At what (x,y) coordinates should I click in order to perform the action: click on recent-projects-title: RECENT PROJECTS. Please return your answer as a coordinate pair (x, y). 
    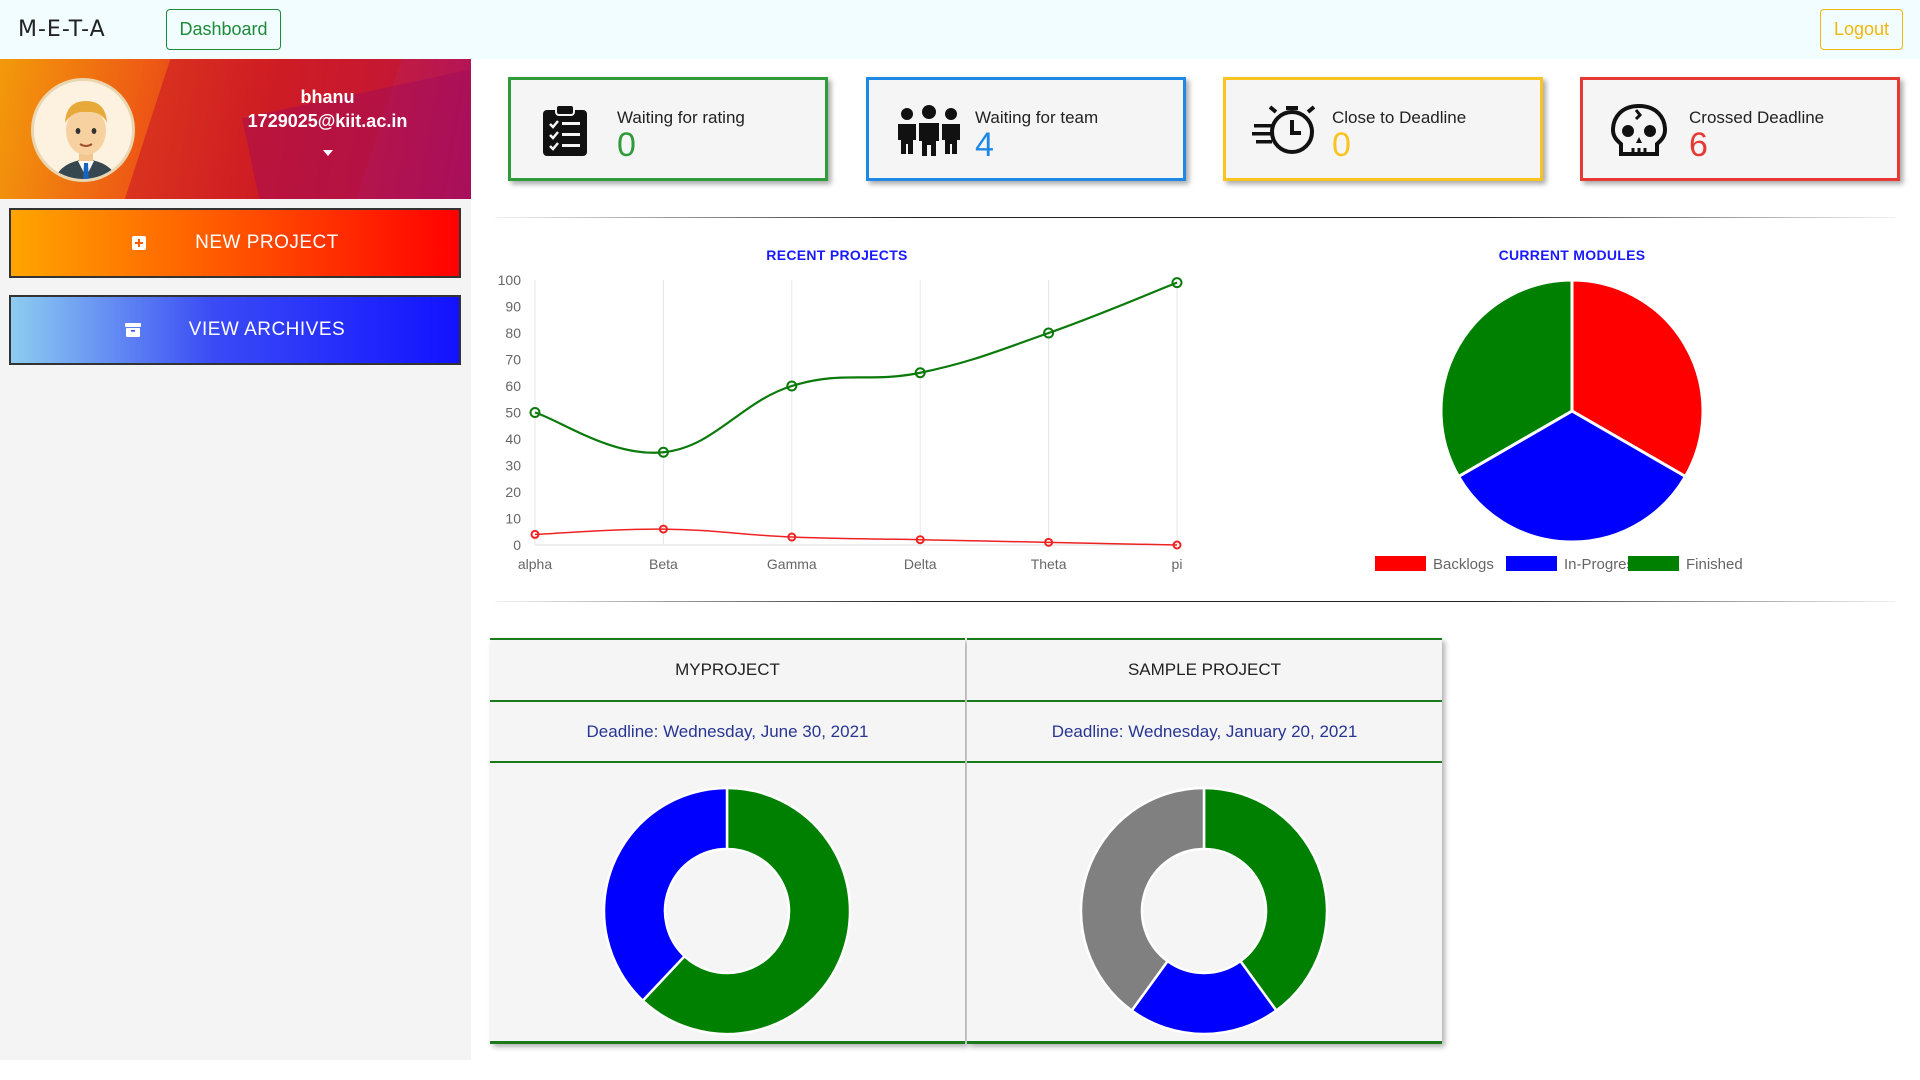
    Looking at the image, I should click on (837, 255).